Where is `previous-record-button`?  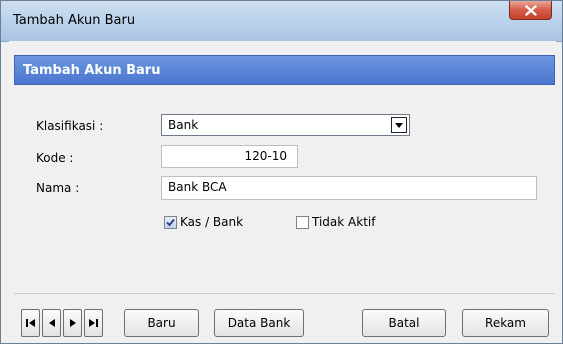 previous-record-button is located at coordinates (51, 323).